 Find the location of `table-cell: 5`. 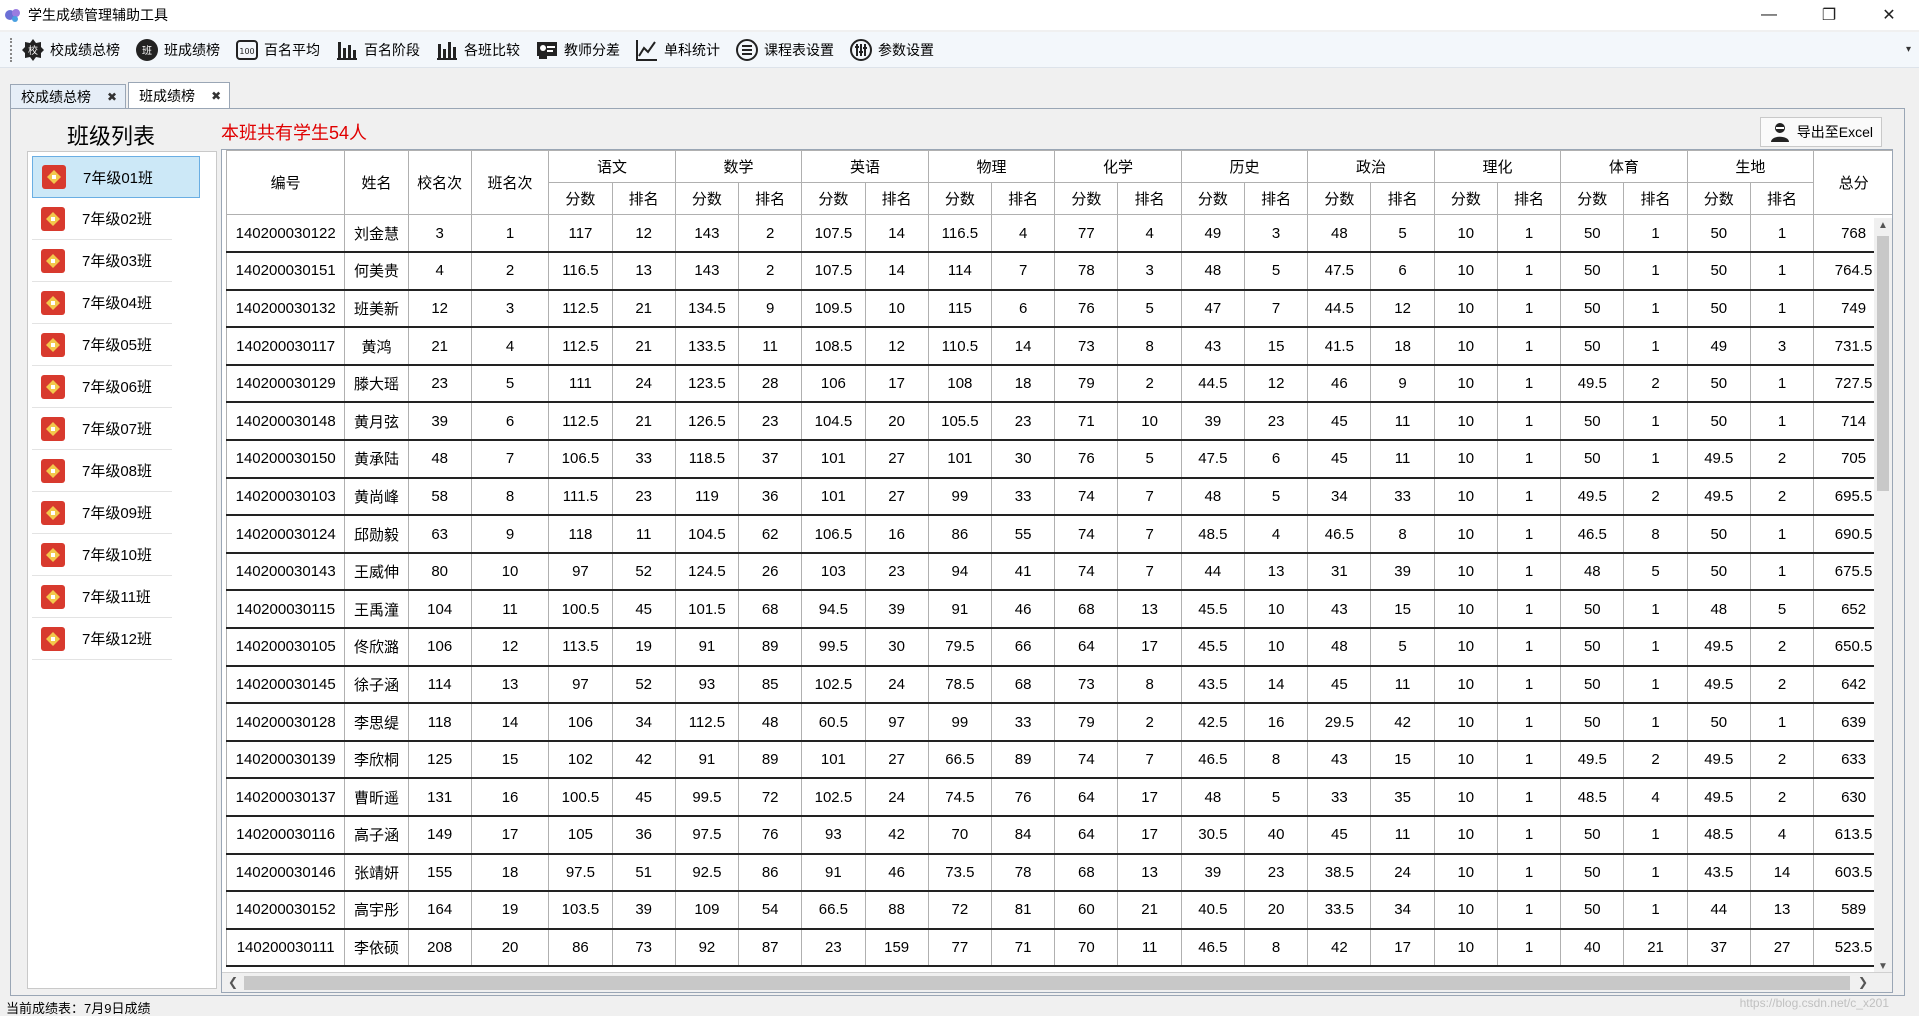

table-cell: 5 is located at coordinates (1402, 647).